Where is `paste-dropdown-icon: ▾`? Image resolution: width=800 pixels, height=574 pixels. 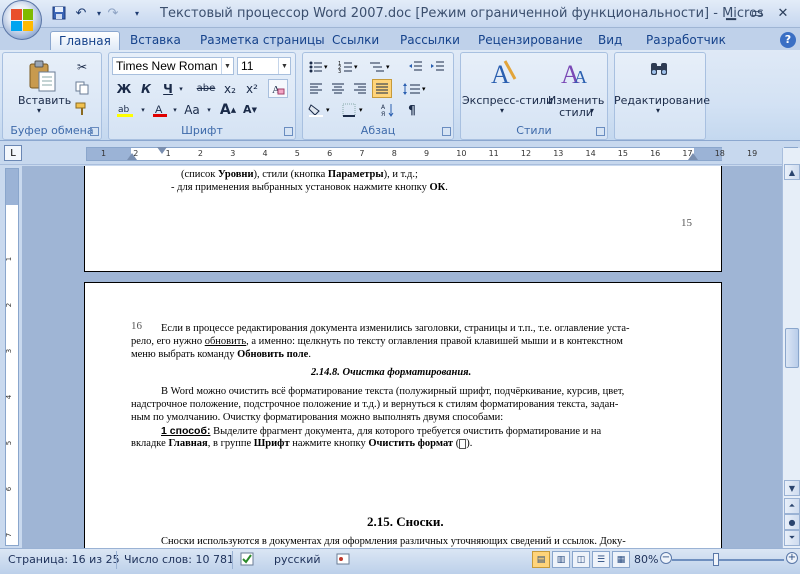
paste-dropdown-icon: ▾ is located at coordinates (39, 110).